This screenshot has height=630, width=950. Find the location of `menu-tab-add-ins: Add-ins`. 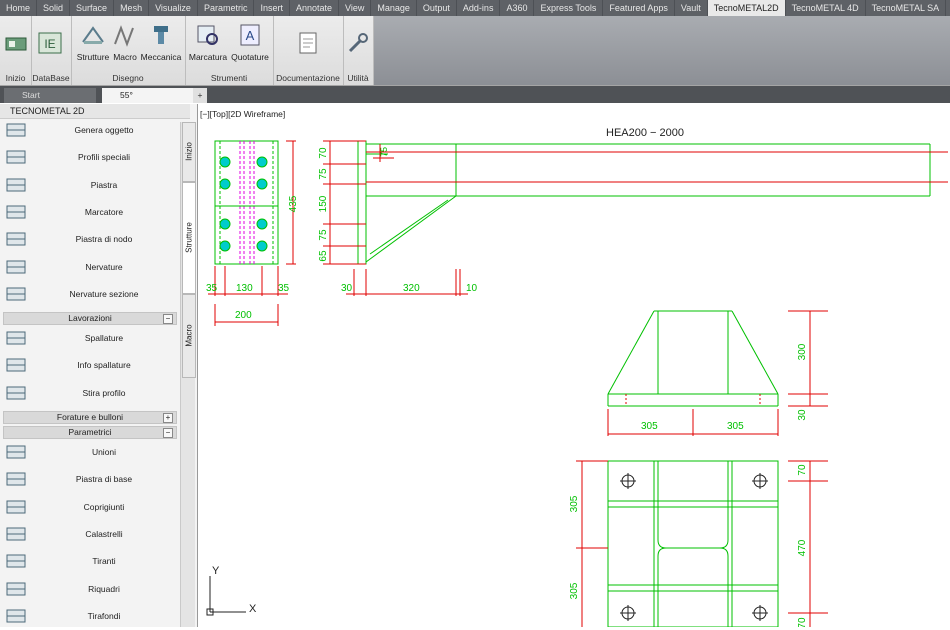

menu-tab-add-ins: Add-ins is located at coordinates (479, 8).